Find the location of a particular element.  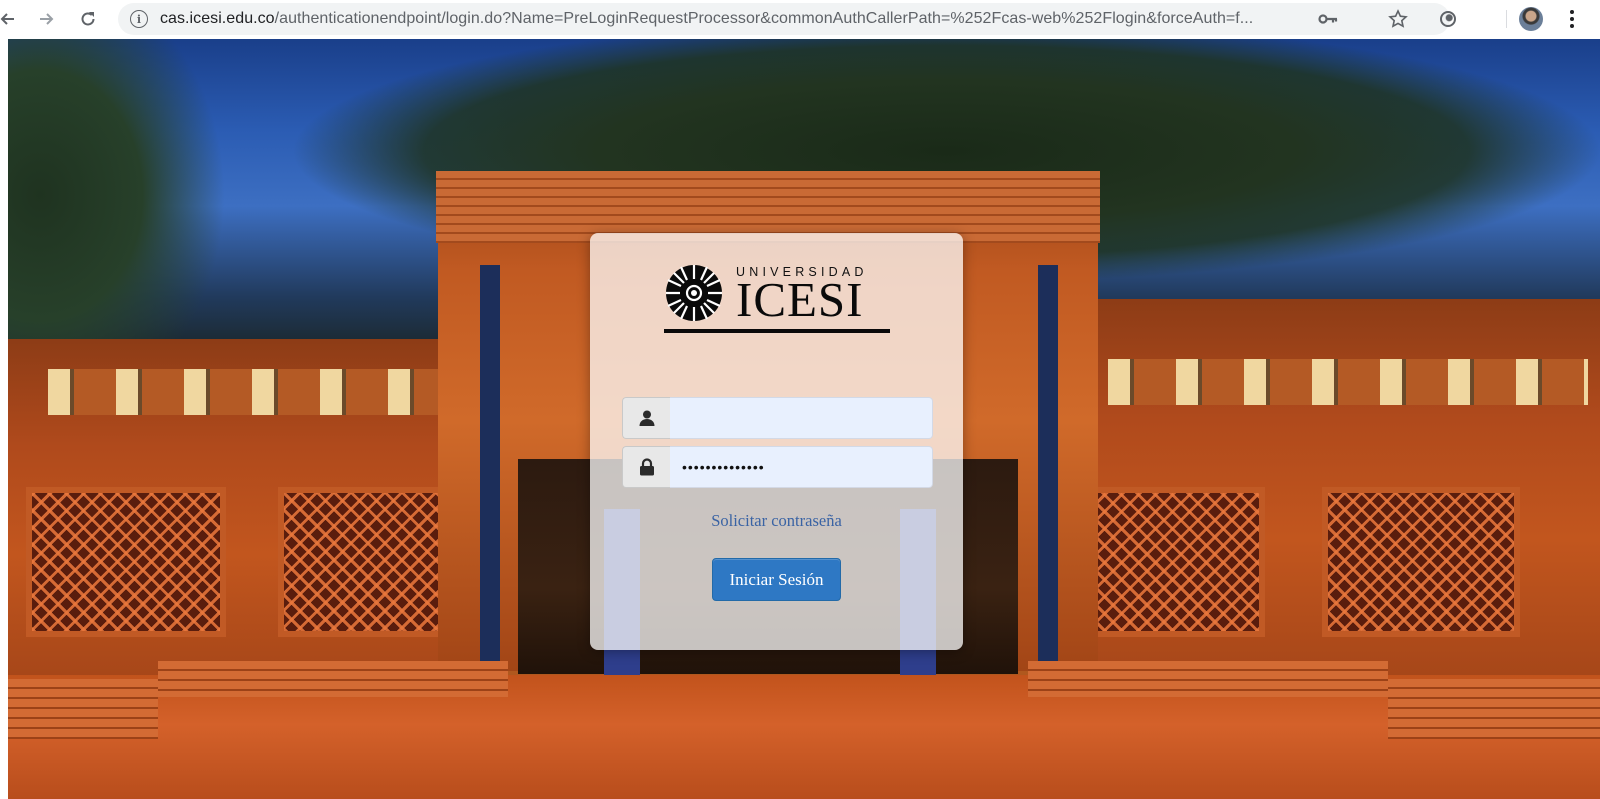

background-windows-left is located at coordinates (258, 392).